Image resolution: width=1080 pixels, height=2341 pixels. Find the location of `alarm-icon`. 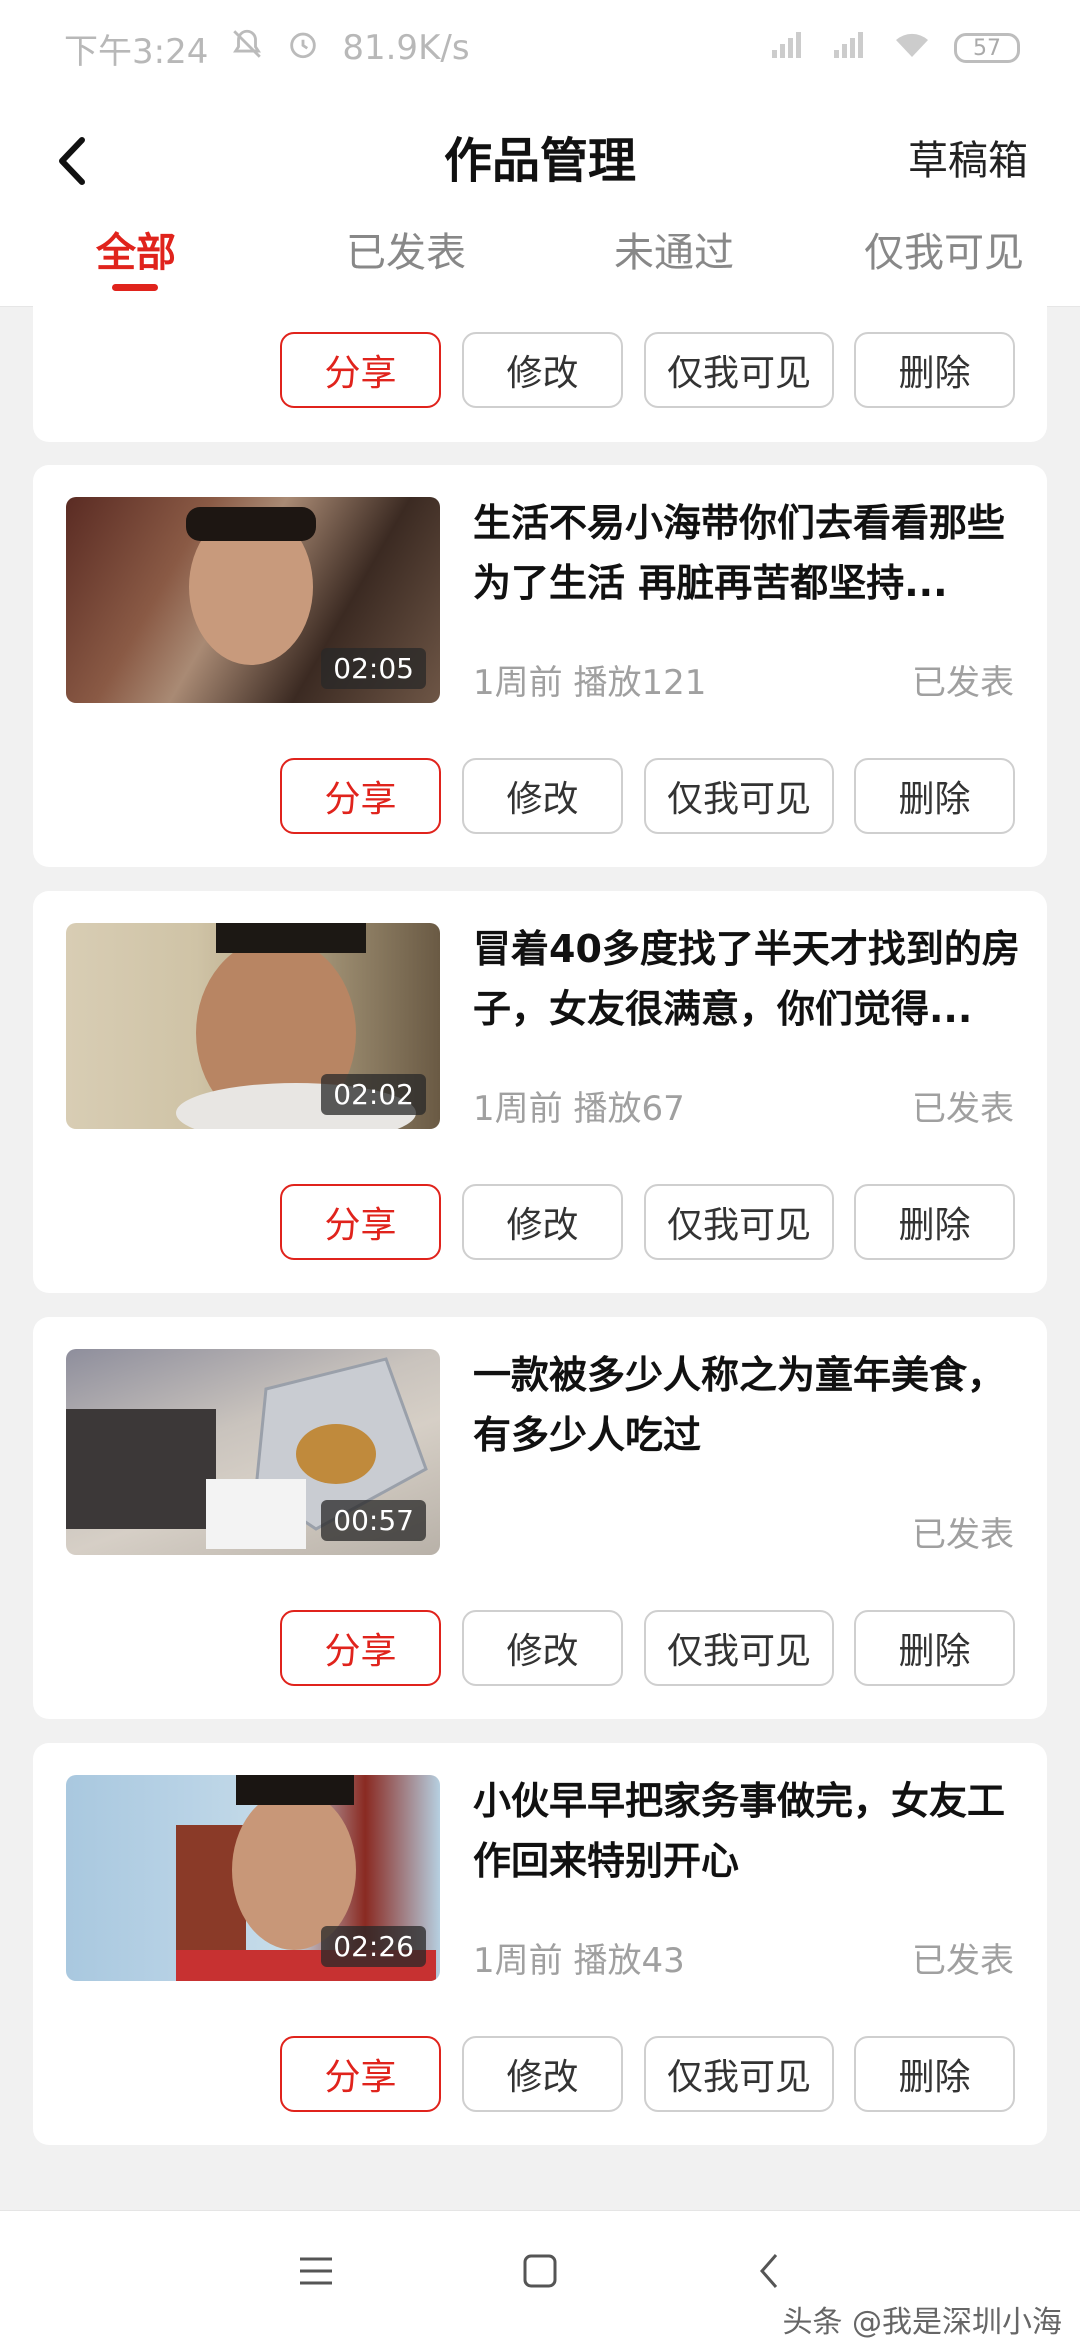

alarm-icon is located at coordinates (303, 48).